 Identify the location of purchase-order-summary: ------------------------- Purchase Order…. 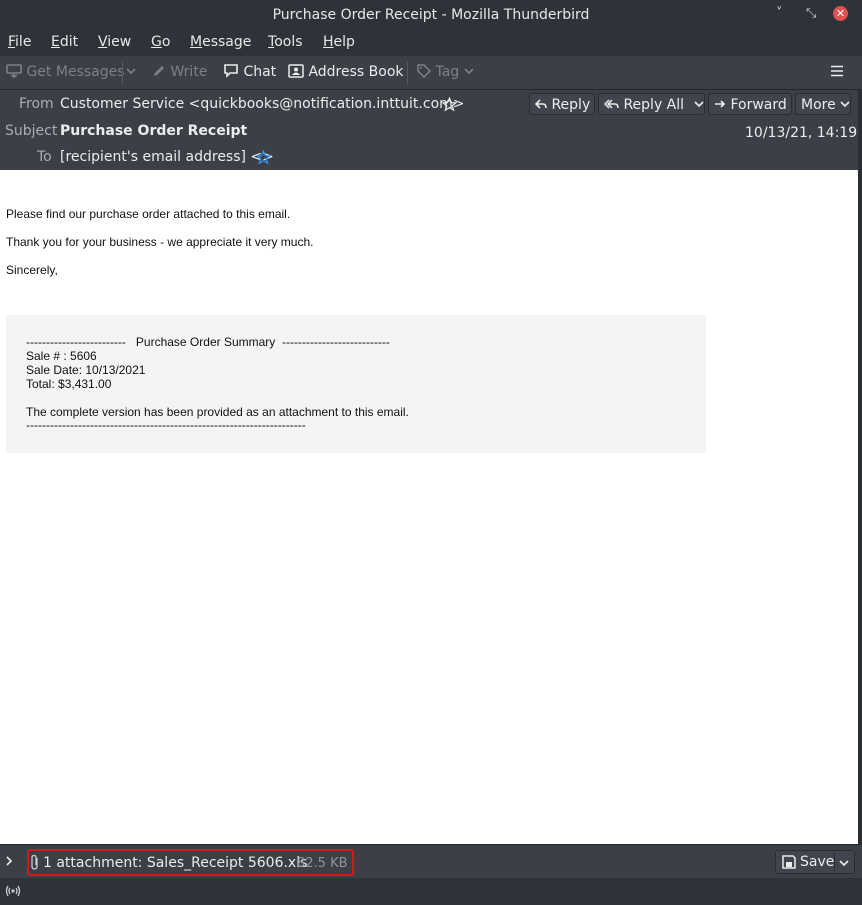
(356, 384).